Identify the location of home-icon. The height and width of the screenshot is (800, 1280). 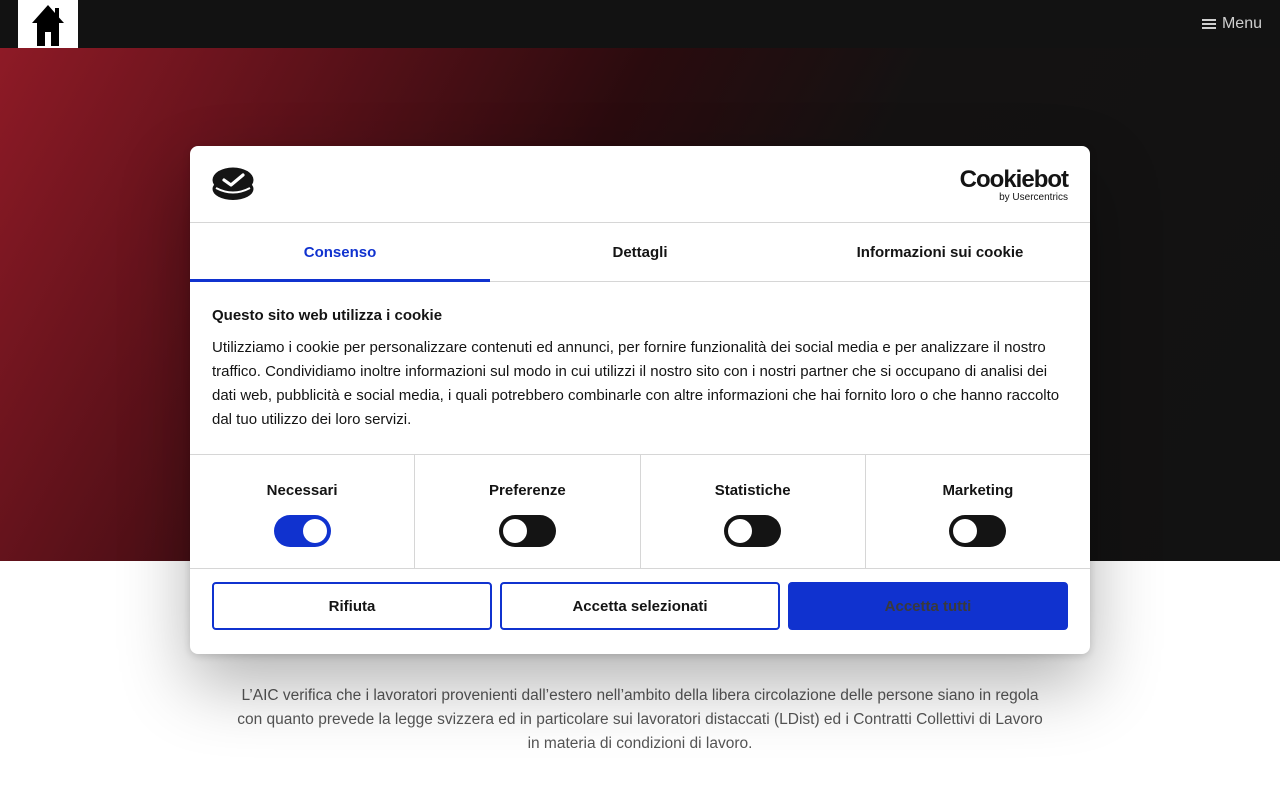
(48, 25).